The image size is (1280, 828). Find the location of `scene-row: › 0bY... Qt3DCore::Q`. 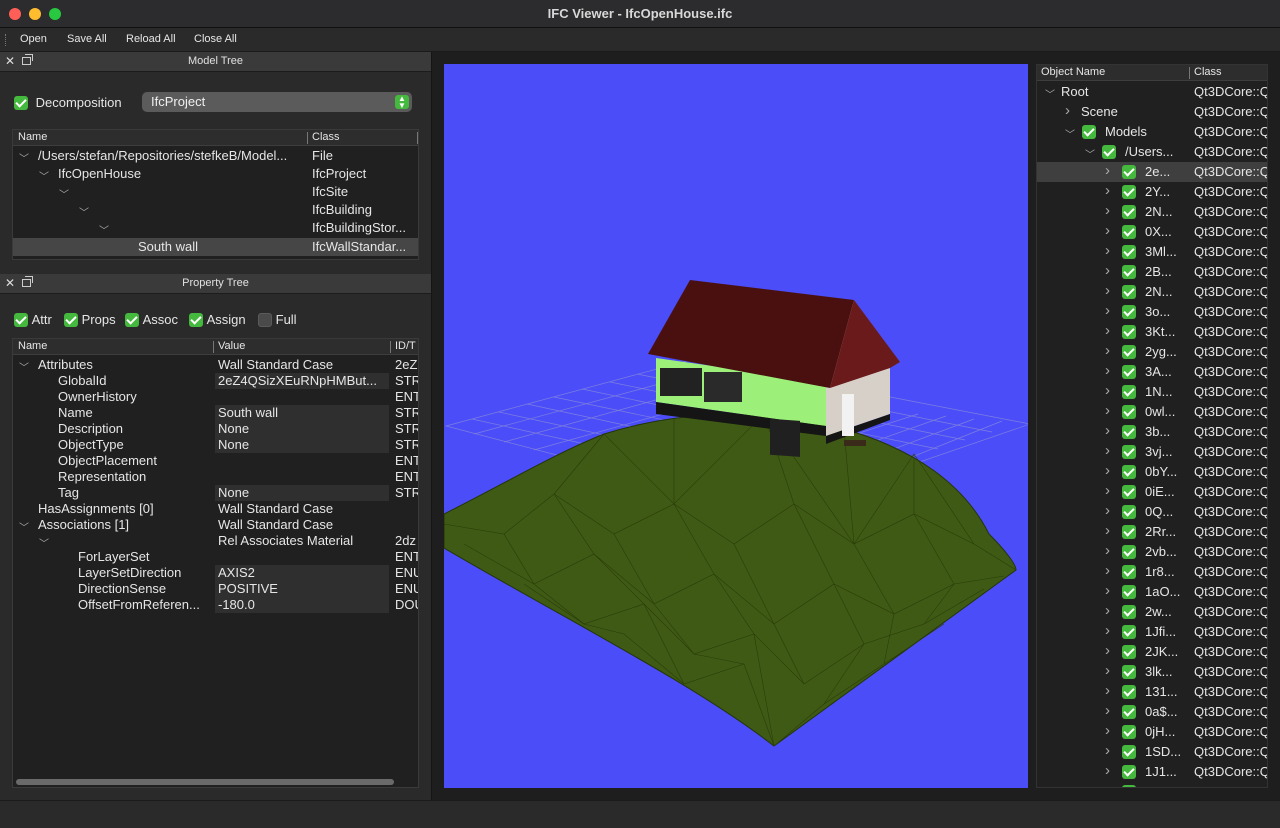

scene-row: › 0bY... Qt3DCore::Q is located at coordinates (1152, 472).